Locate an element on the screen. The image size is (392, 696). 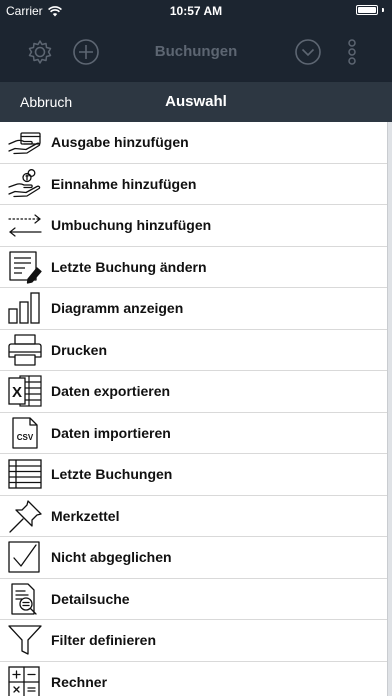
menu-item-einnahme: Einnahme hinzufügen is located at coordinates (193, 184).